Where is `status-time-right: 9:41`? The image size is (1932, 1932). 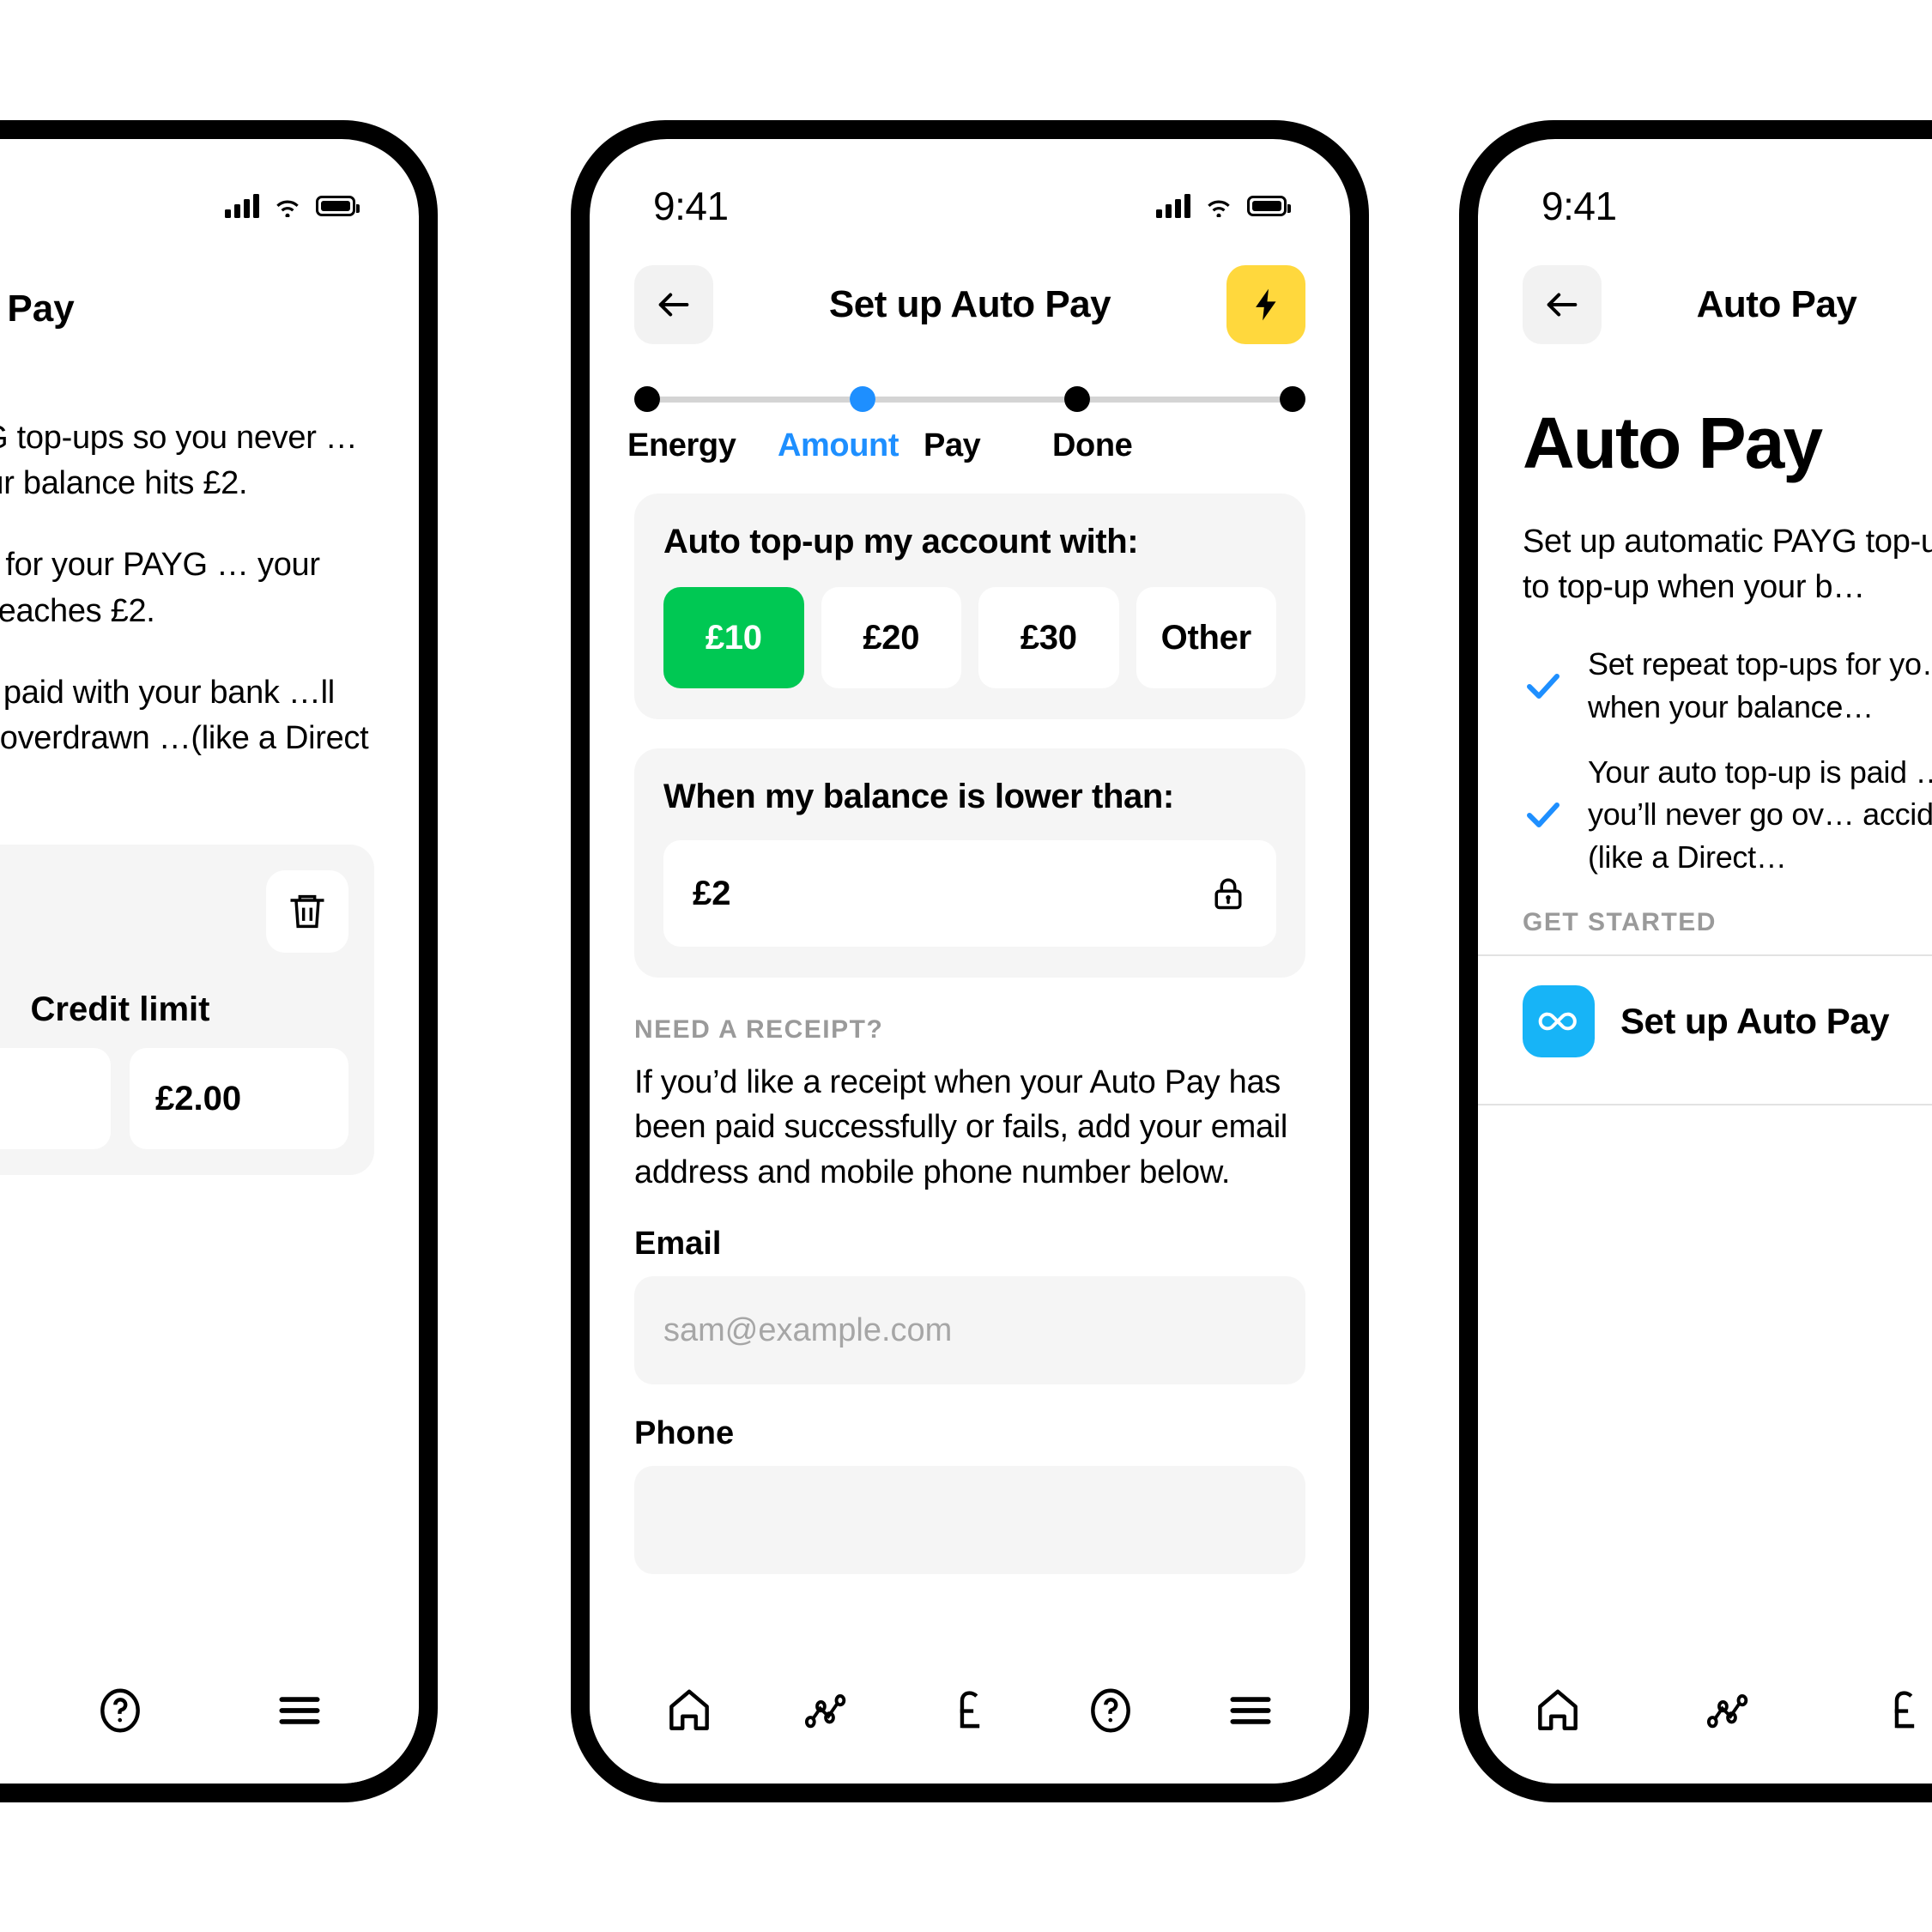 status-time-right: 9:41 is located at coordinates (1579, 206).